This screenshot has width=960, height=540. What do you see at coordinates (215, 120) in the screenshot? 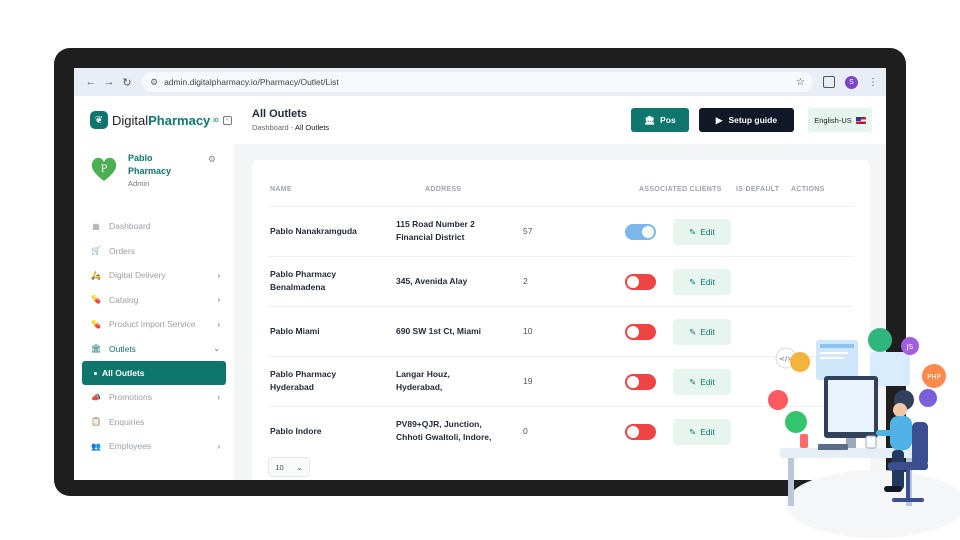
I see `brand-suffix: .io` at bounding box center [215, 120].